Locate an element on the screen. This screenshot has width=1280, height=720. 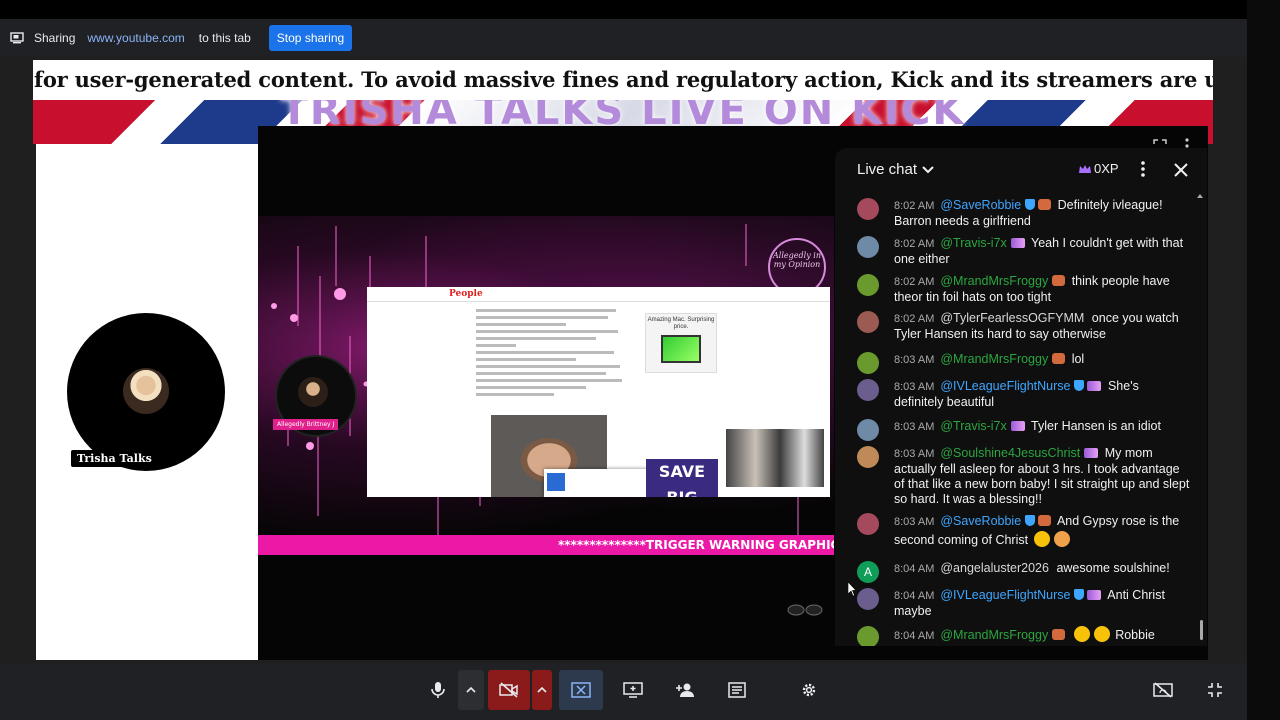
guest-avatar is located at coordinates (313, 392).